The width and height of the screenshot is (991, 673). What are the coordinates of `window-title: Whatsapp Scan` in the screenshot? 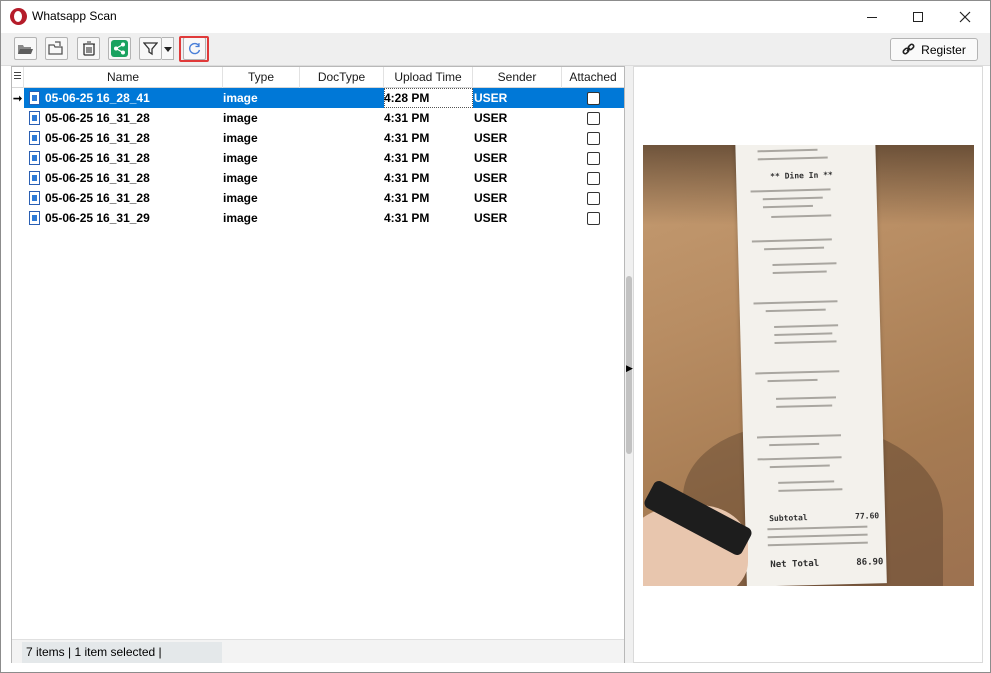 It's located at (74, 16).